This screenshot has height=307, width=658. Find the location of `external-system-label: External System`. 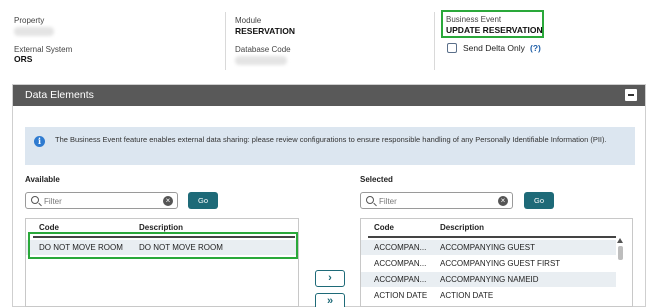

external-system-label: External System is located at coordinates (43, 49).